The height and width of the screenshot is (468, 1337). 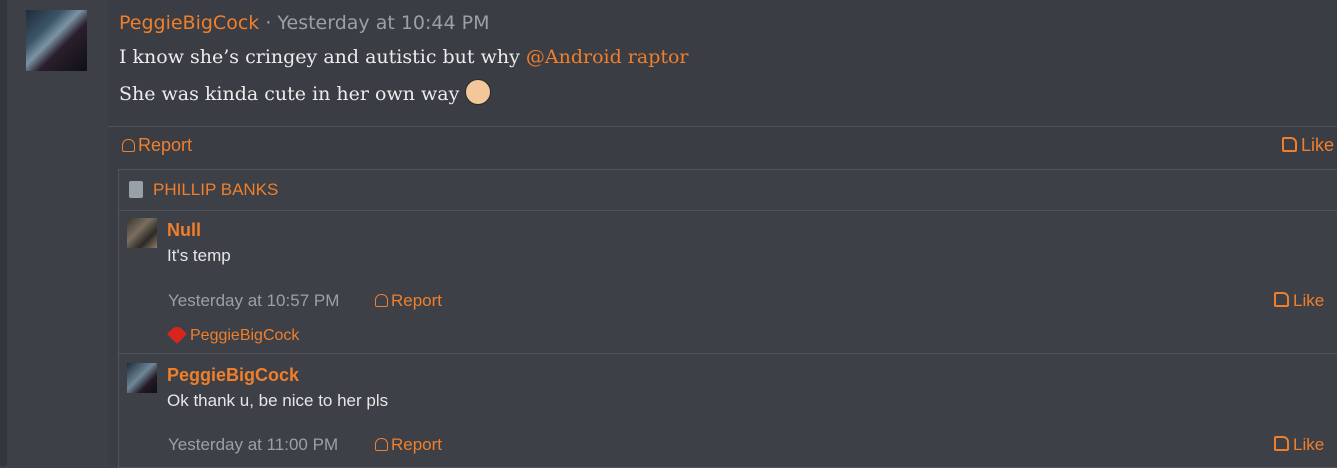 I want to click on reply-author-link: Null, so click(x=184, y=230).